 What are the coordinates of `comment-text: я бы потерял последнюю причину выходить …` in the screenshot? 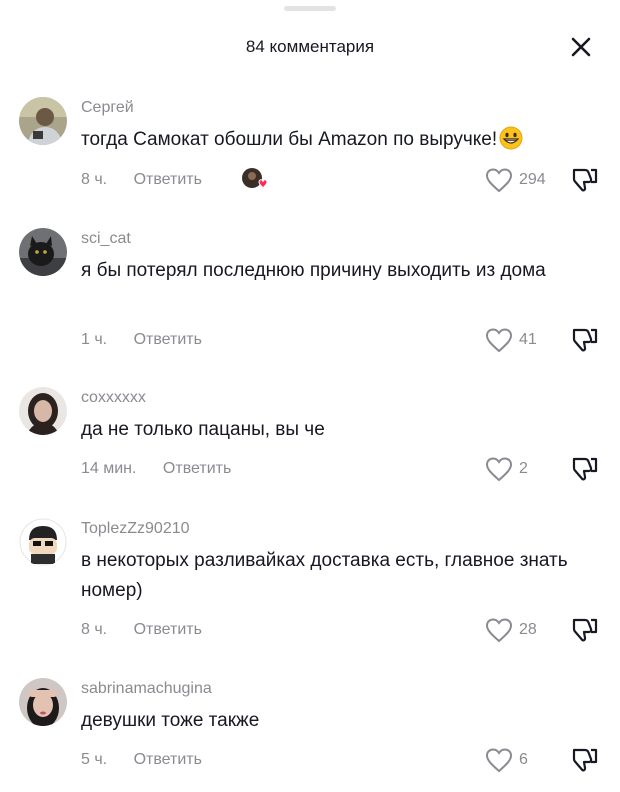 It's located at (313, 270).